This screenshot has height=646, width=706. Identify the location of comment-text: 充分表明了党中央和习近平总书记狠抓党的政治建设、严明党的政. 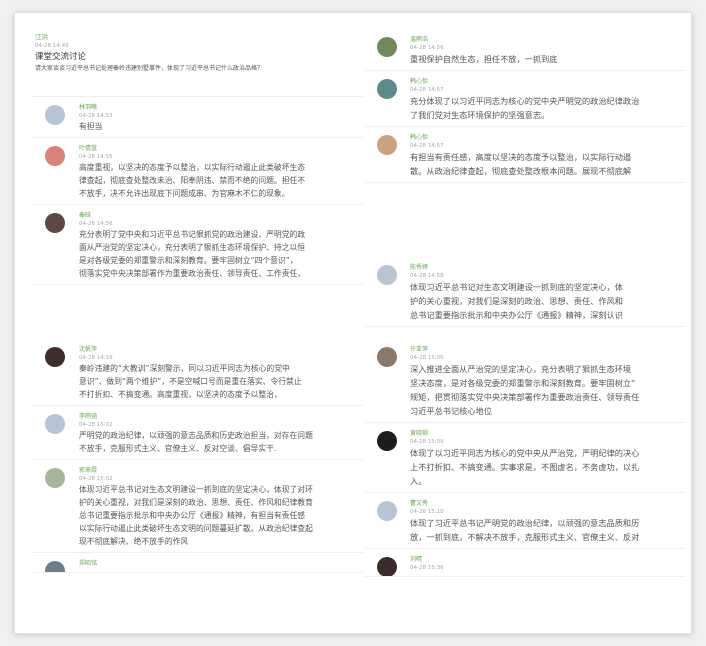
(192, 234).